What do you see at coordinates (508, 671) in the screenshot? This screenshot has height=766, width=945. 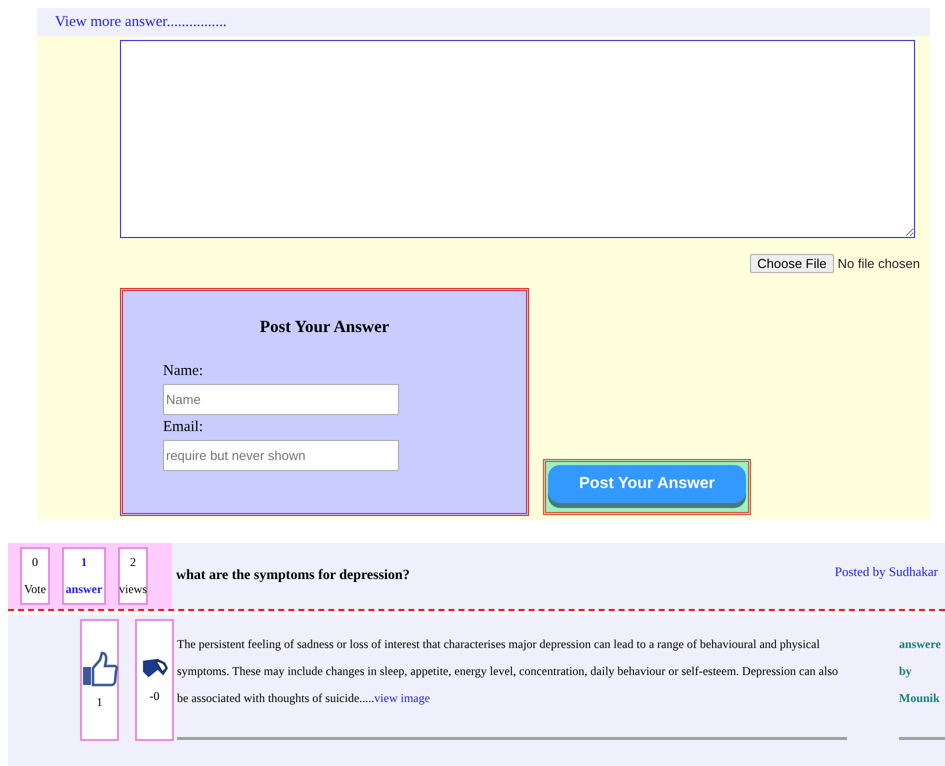 I see `answer-text: The persistent feeling of sadness or loss of interest that characterises major depression can lead to a range of behavioural and physical symptoms. These may include changes in sleep, appetite, energy level, concentration, daily behaviour or self-esteem. Depression can also be associated with thoughts of suicide.....view image` at bounding box center [508, 671].